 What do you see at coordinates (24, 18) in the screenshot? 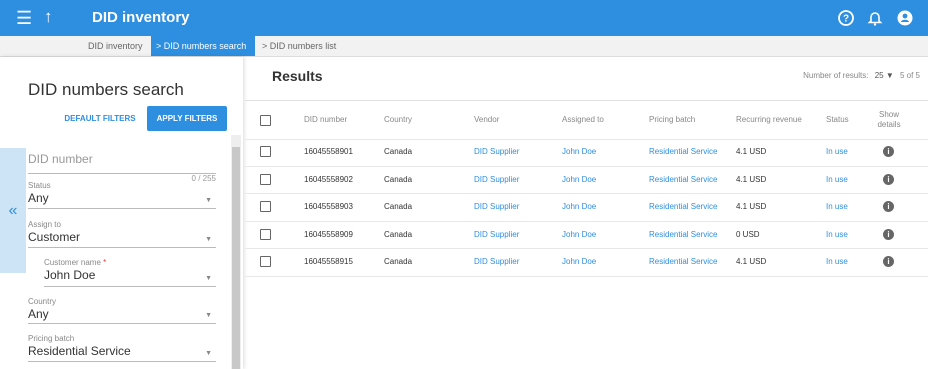
I see `menu-icon: ☰` at bounding box center [24, 18].